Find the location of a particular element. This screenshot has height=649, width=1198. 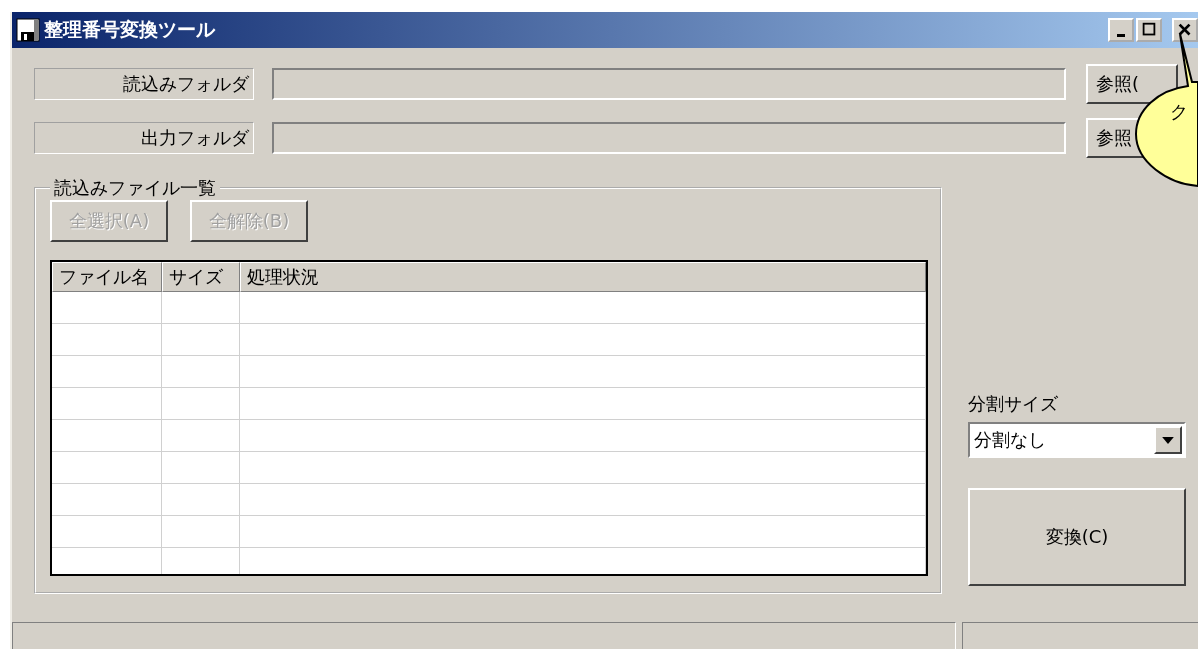

column-header: サイズ is located at coordinates (201, 277).